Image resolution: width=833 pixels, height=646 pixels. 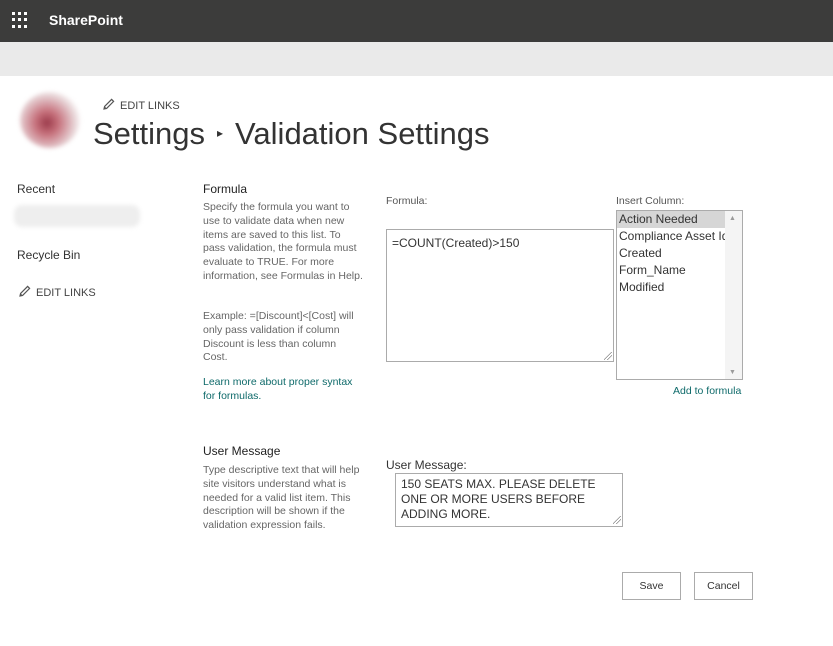 I want to click on cancel-button: Cancel, so click(x=723, y=586).